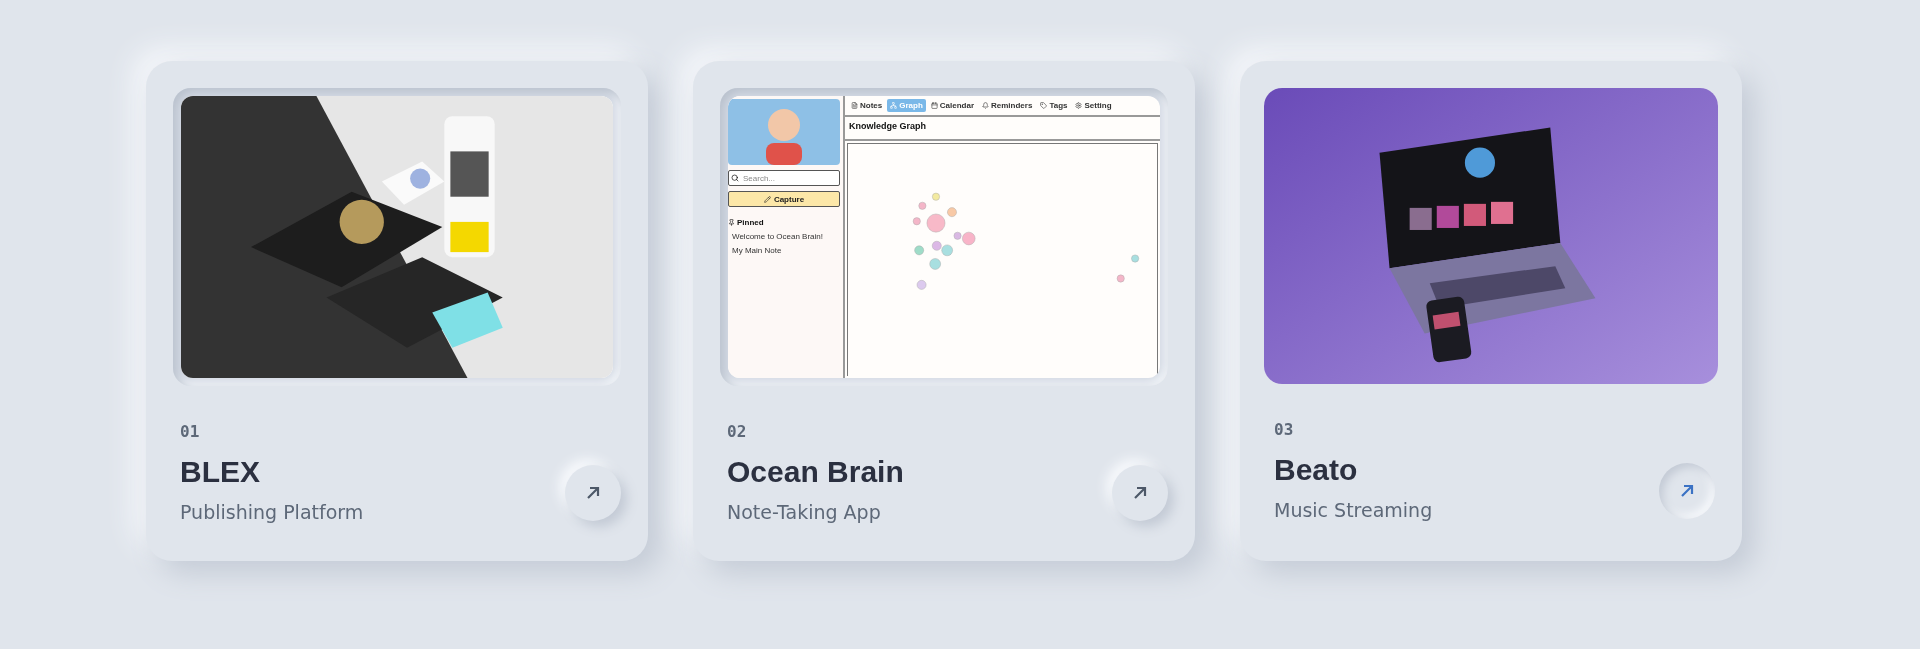 This screenshot has width=1920, height=649. I want to click on project-number: 02, so click(737, 431).